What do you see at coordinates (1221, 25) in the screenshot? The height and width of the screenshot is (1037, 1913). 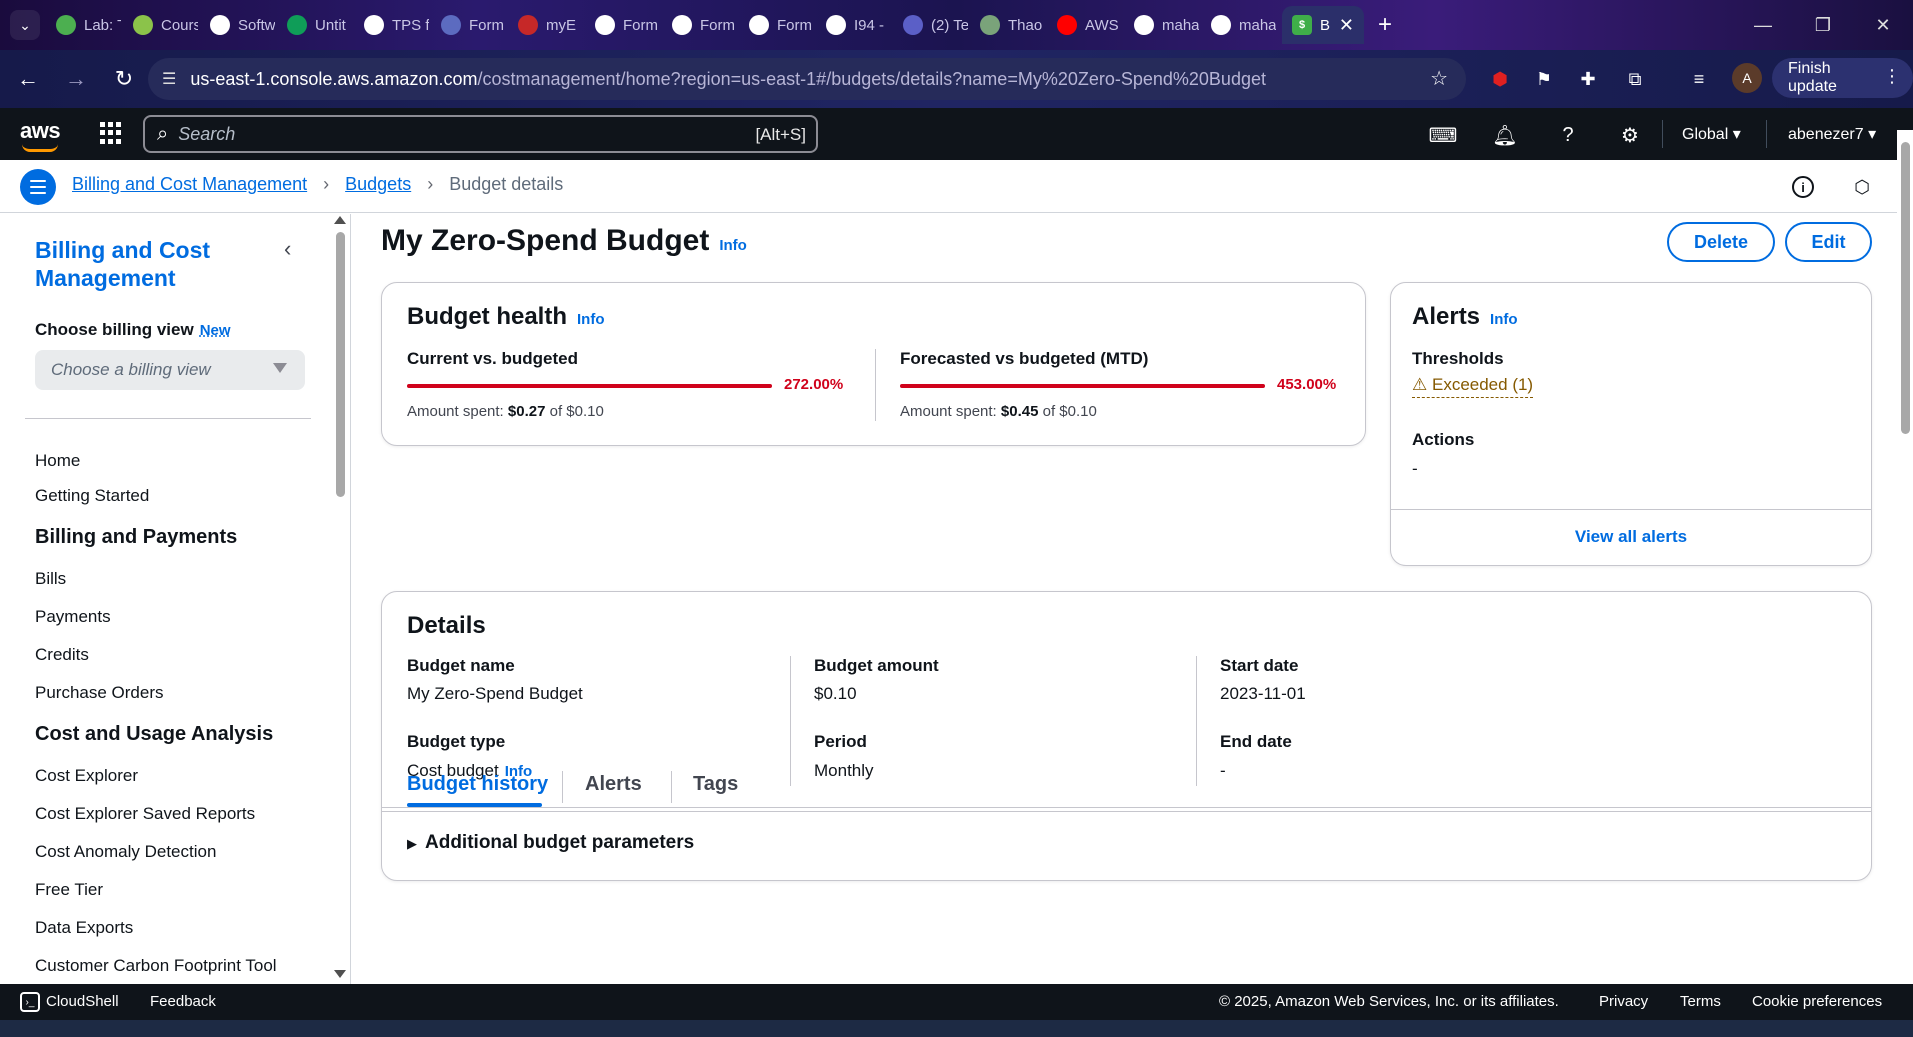 I see `tab-favicon-icon` at bounding box center [1221, 25].